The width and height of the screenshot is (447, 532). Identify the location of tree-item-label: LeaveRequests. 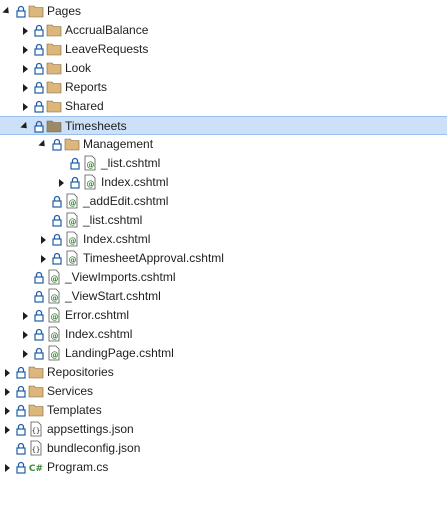
(107, 49).